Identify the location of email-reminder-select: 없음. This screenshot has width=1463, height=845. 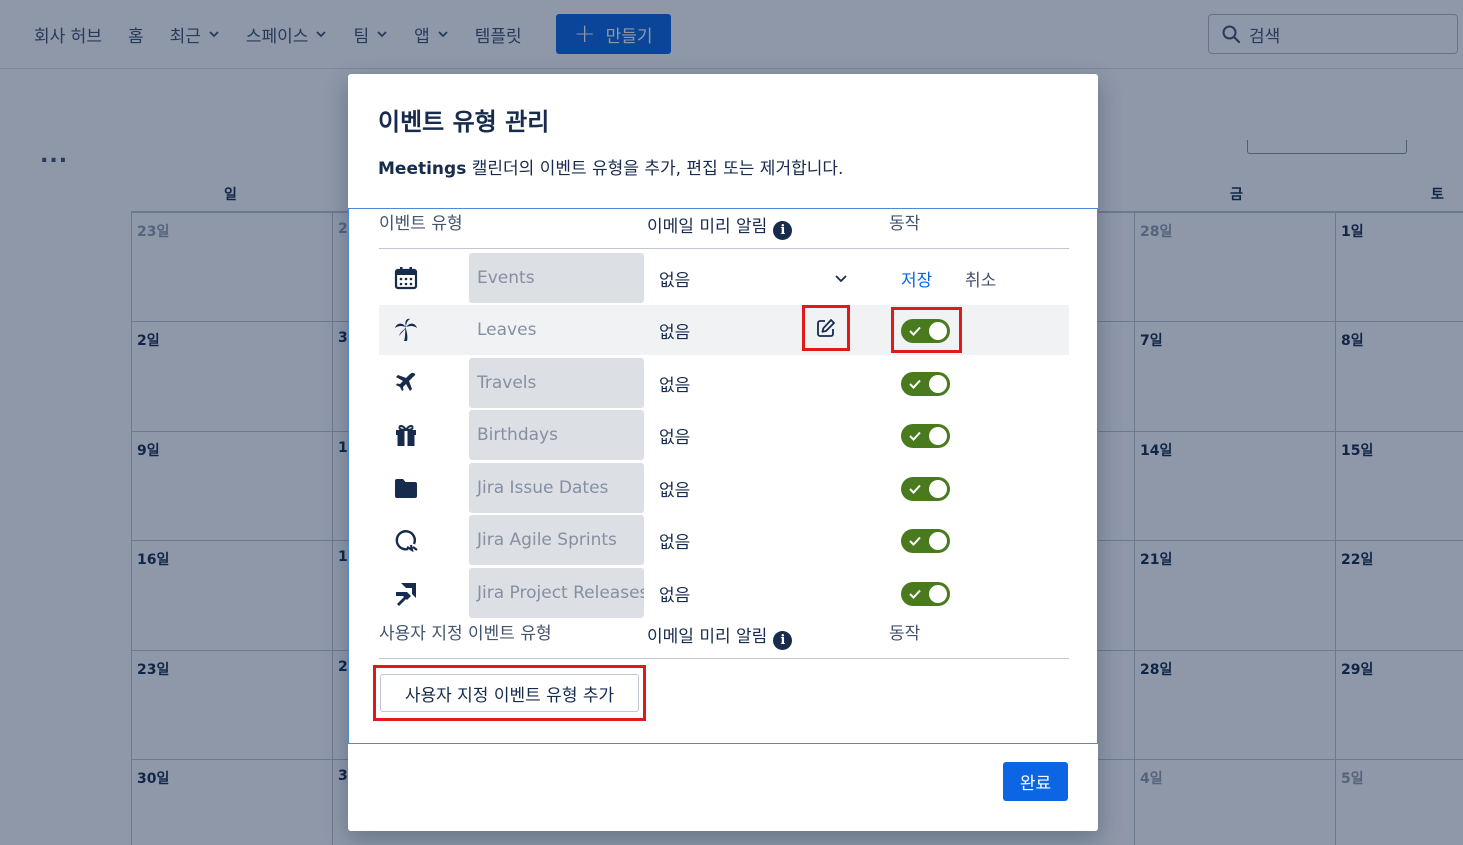
(674, 278).